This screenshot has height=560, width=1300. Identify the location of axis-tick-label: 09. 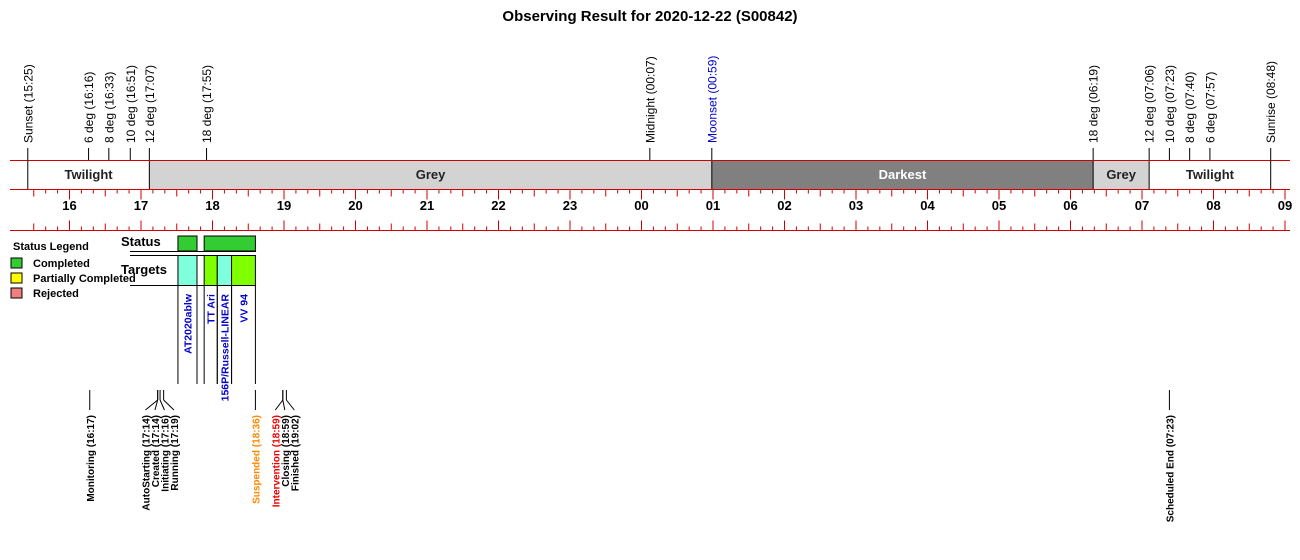
(1285, 205).